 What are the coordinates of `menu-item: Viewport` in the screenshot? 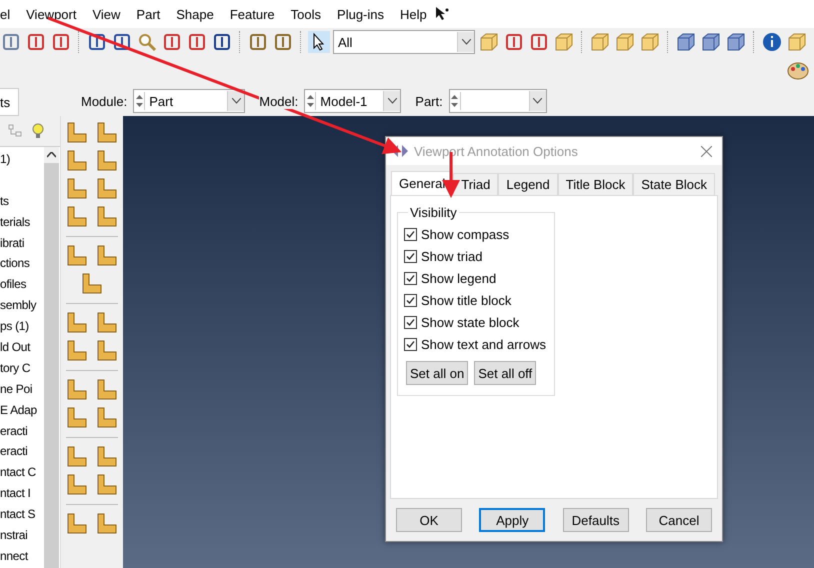 It's located at (51, 14).